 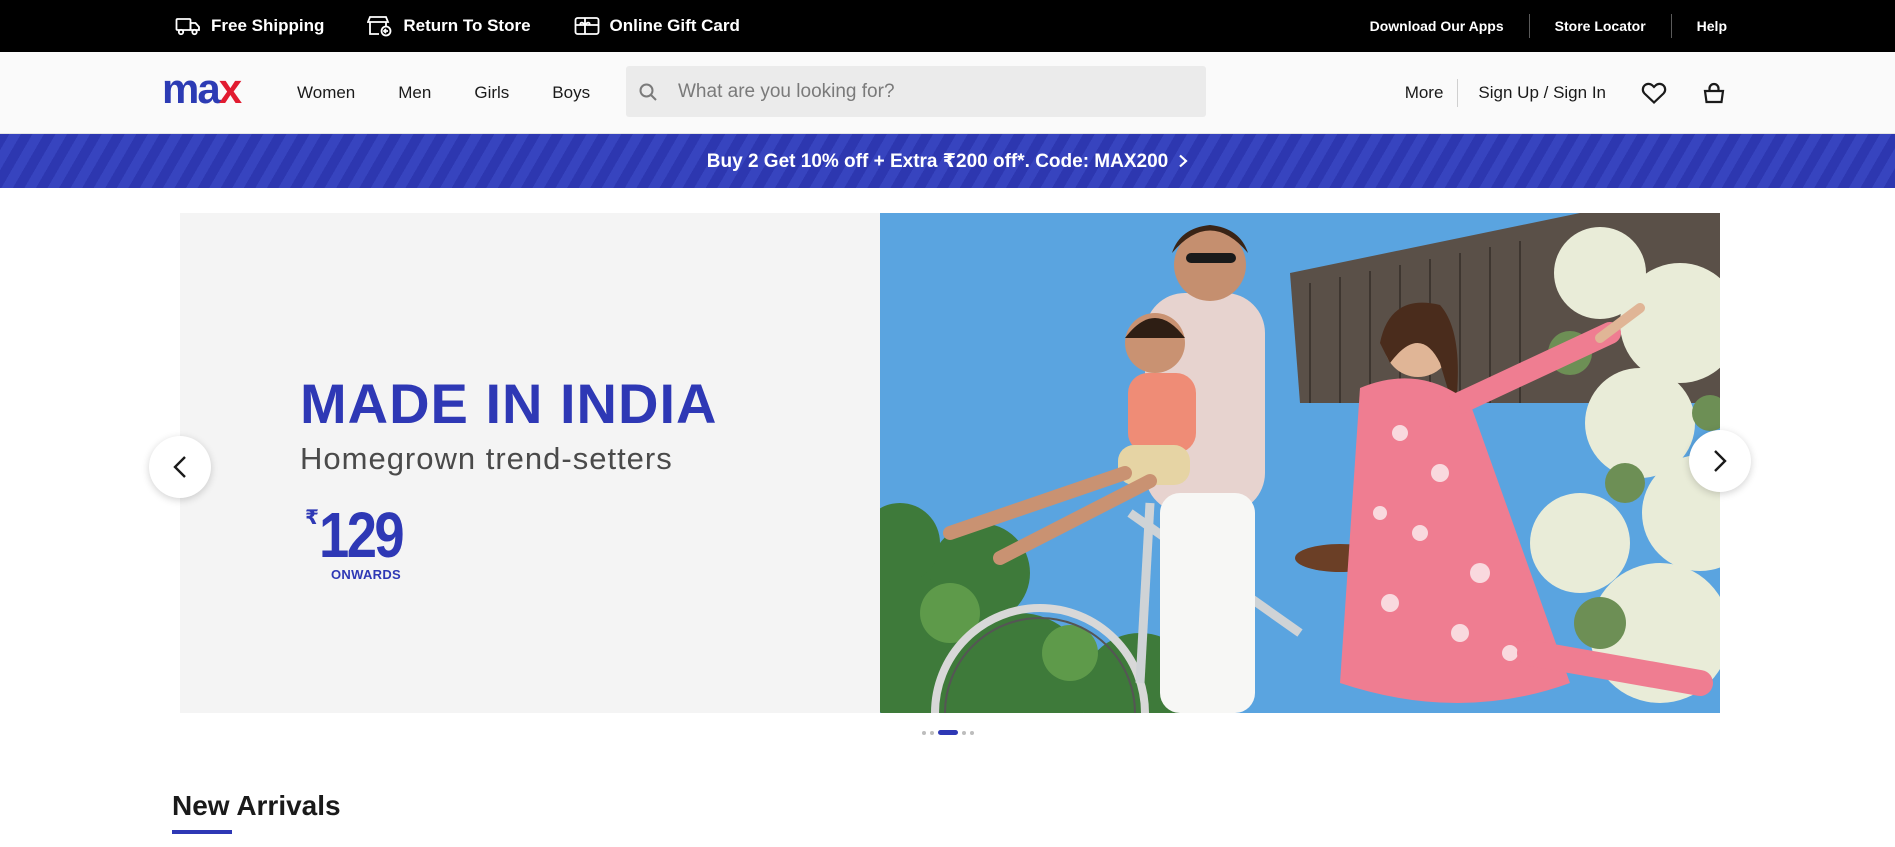 I want to click on chevron-left-icon, so click(x=179, y=467).